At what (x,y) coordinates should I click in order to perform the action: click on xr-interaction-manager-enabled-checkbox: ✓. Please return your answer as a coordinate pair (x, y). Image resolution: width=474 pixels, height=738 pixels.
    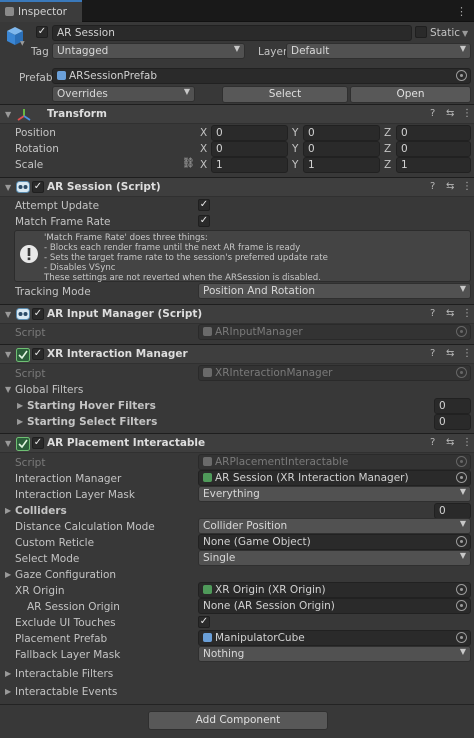
    Looking at the image, I should click on (38, 354).